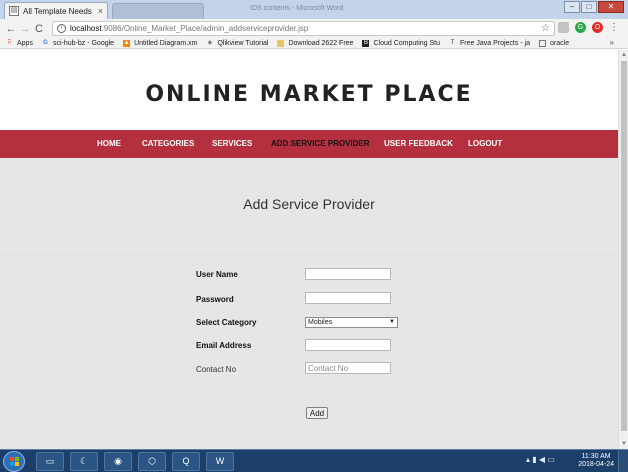  Describe the element at coordinates (9, 42) in the screenshot. I see `apps-icon: ⠿` at that location.